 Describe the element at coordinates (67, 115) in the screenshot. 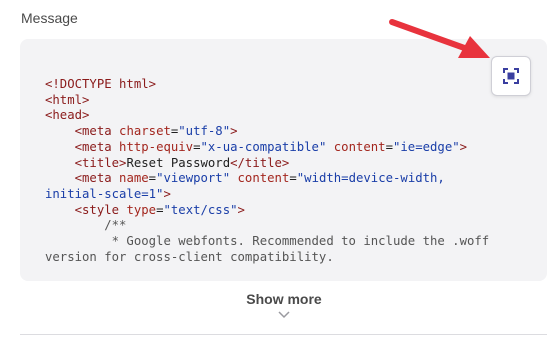

I see `code-token: <head>` at that location.